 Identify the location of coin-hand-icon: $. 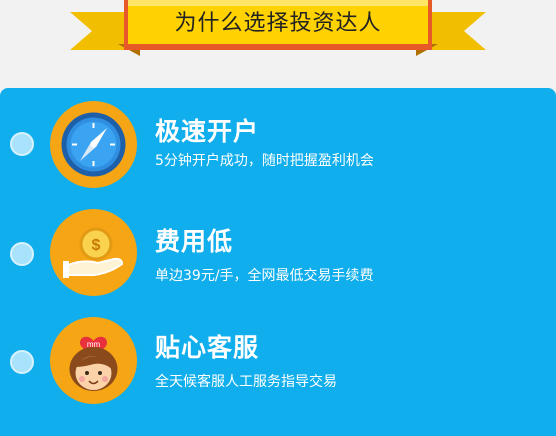
(93, 252).